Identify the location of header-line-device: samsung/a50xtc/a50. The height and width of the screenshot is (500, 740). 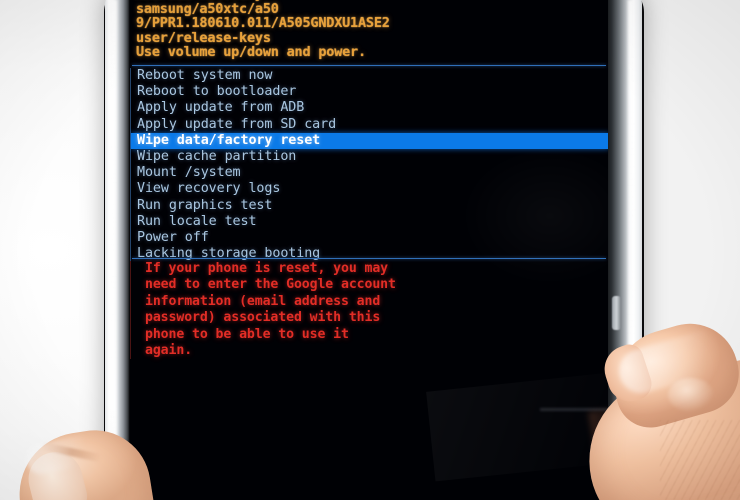
(207, 8).